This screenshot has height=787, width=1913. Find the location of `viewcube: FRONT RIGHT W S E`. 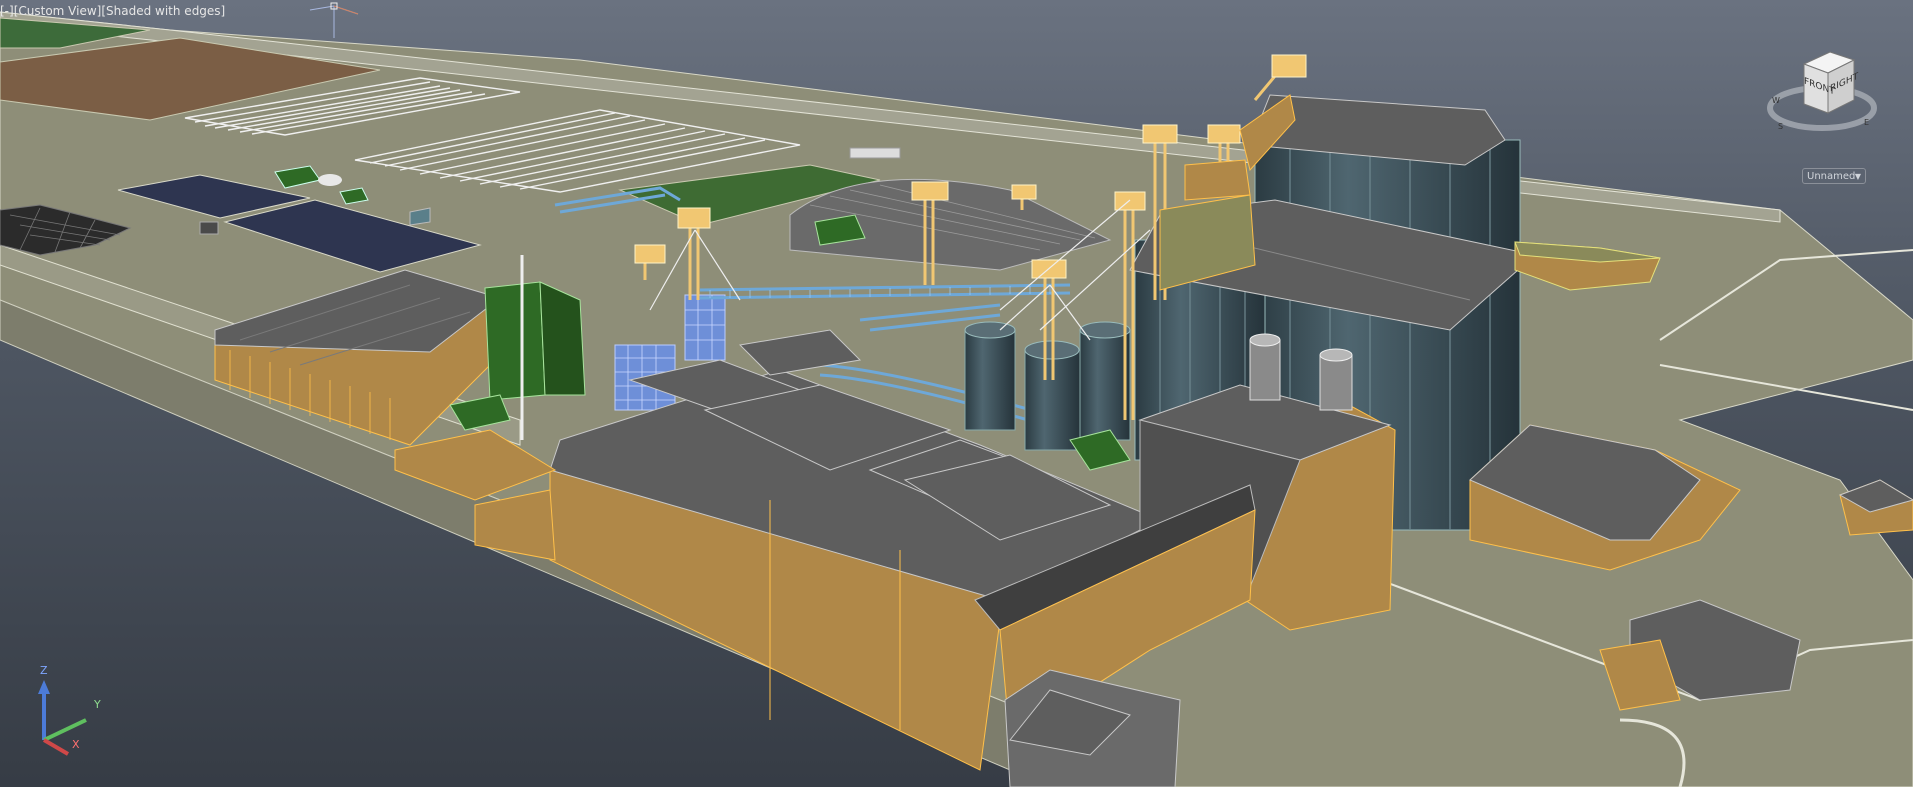

viewcube: FRONT RIGHT W S E is located at coordinates (1821, 96).